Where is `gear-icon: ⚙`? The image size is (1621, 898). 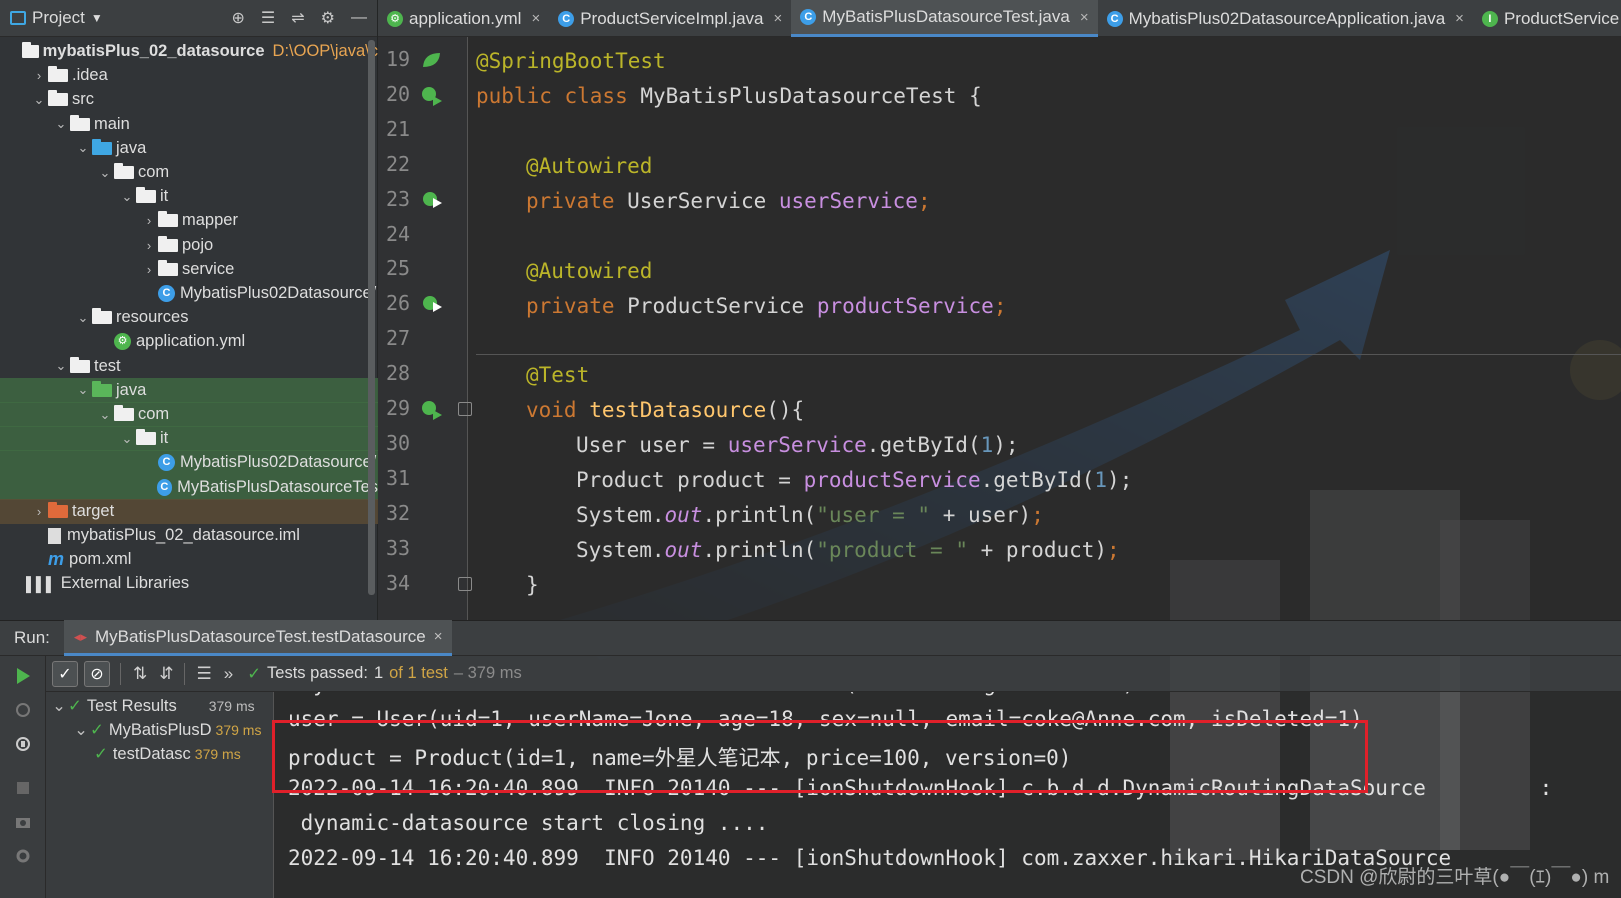
gear-icon: ⚙ is located at coordinates (328, 18).